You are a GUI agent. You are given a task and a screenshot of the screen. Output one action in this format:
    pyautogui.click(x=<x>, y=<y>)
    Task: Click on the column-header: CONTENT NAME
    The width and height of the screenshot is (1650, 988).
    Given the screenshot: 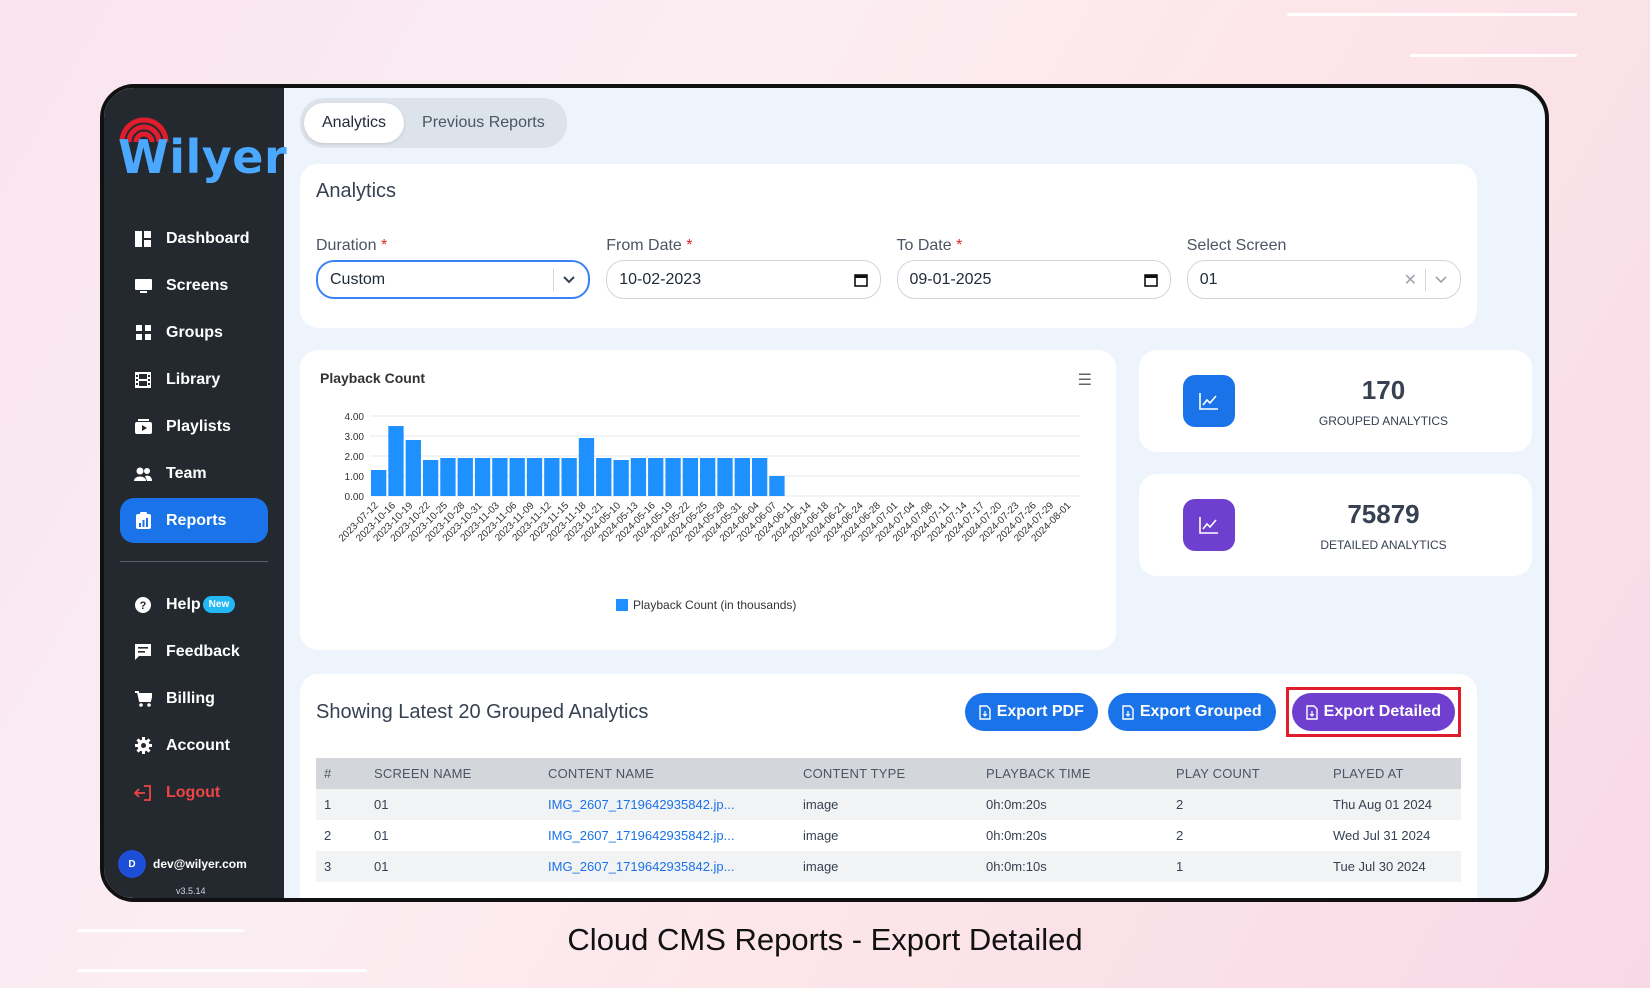 What is the action you would take?
    pyautogui.click(x=667, y=773)
    